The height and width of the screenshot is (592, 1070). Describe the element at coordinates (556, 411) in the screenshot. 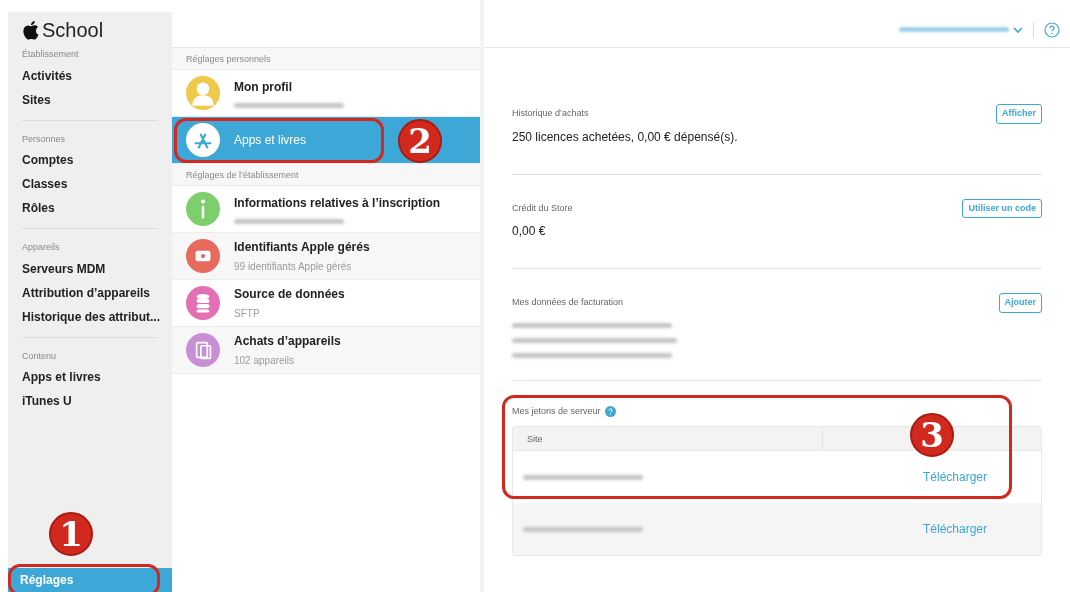

I see `section-heading: Mes jetons de serveur` at that location.